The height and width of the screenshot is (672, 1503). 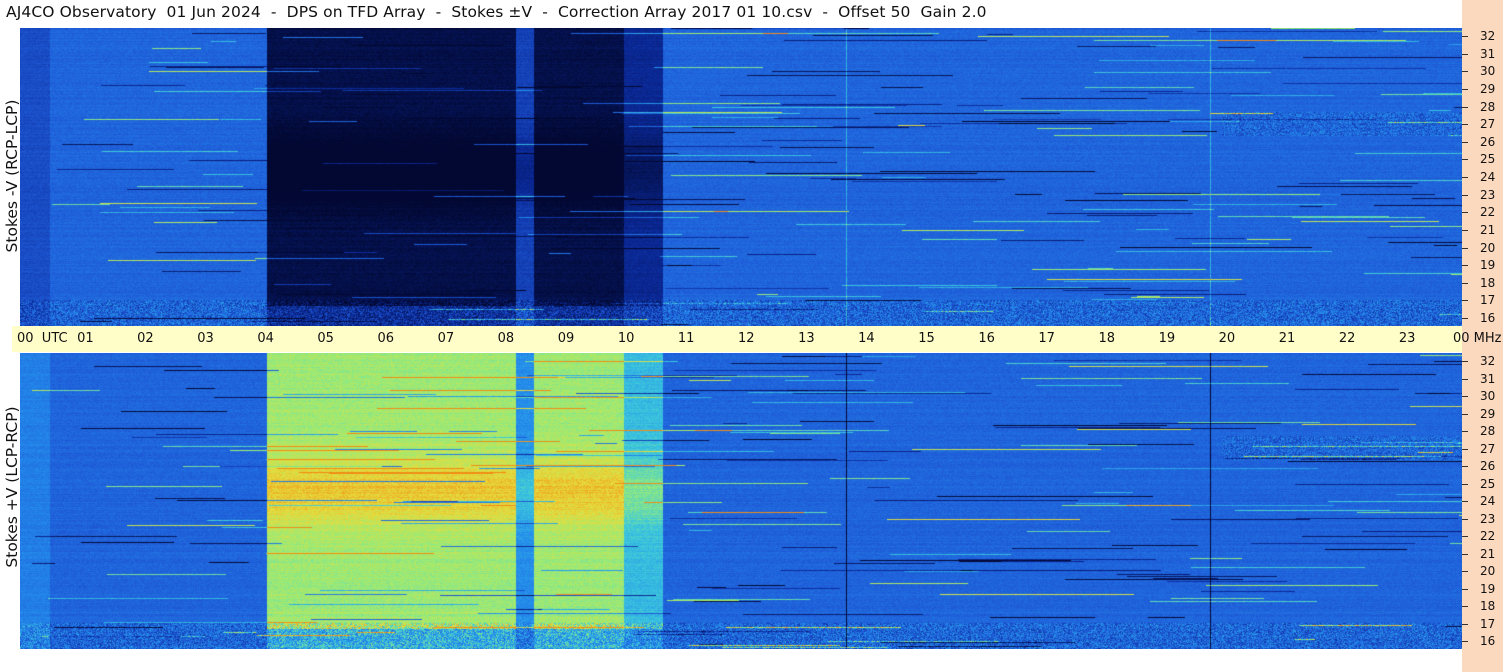 I want to click on time-tick-label: 08, so click(x=506, y=338).